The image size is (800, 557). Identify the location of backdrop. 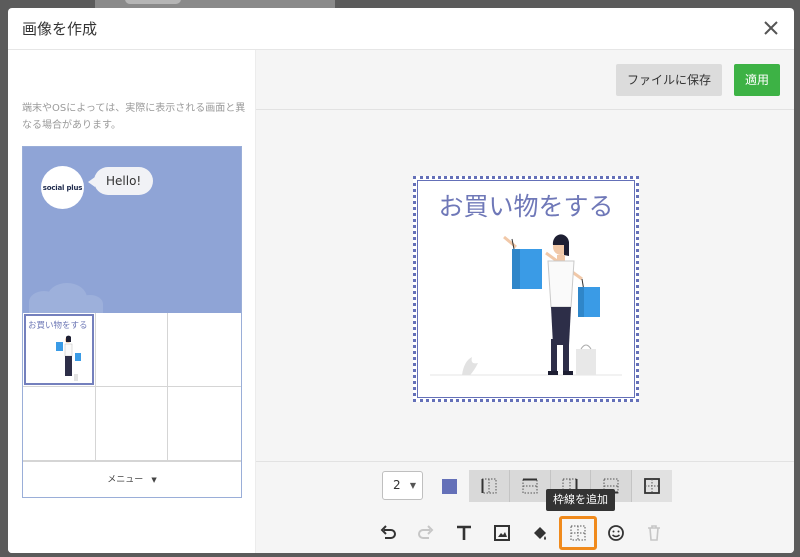
(215, 4).